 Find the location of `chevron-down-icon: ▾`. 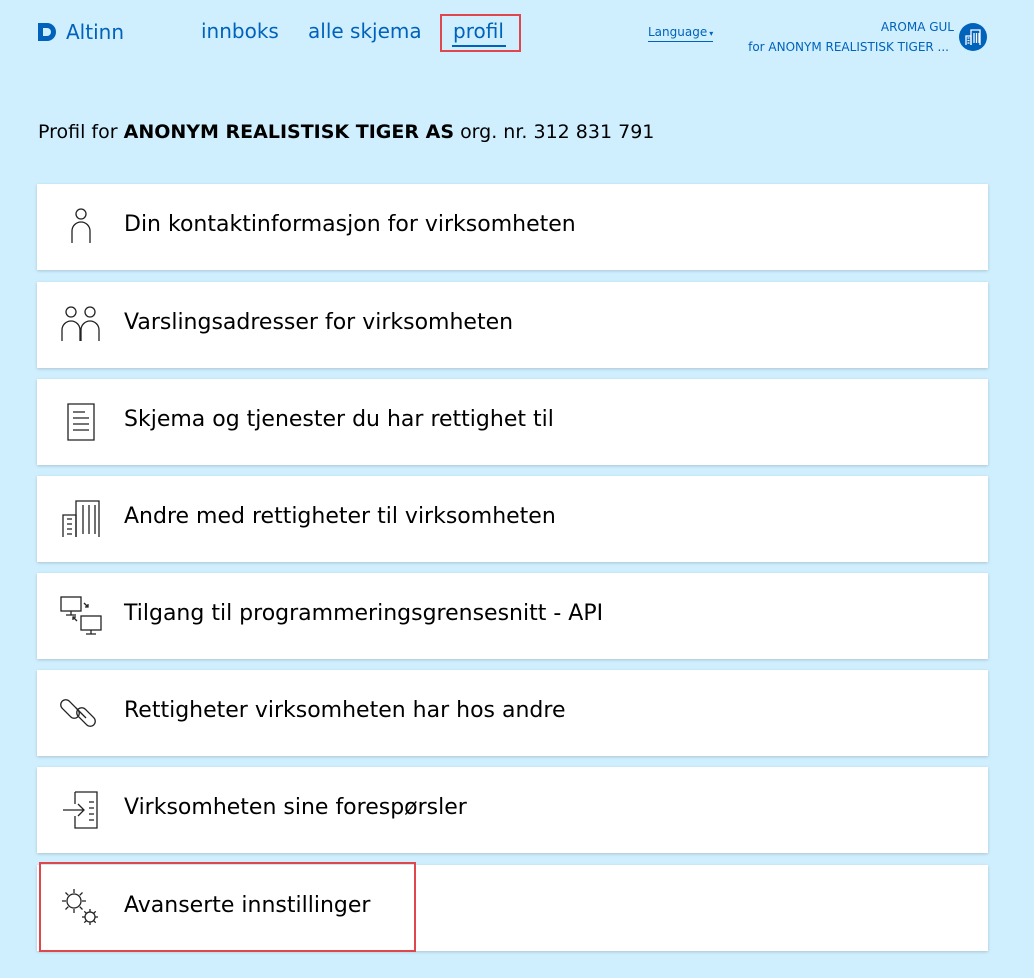

chevron-down-icon: ▾ is located at coordinates (711, 33).